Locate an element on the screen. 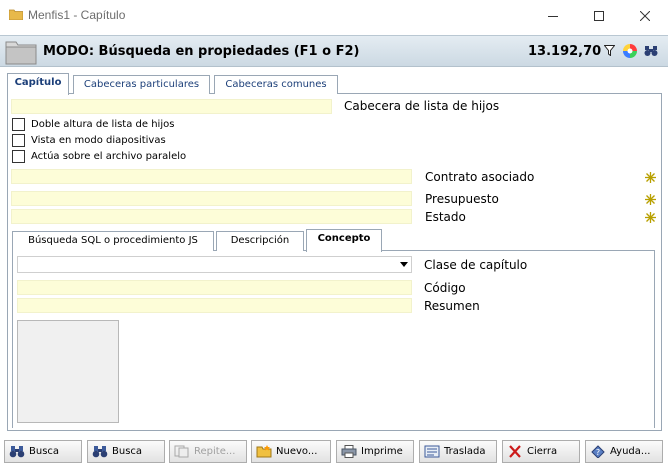 Image resolution: width=668 pixels, height=467 pixels. search-button-label: Busca is located at coordinates (44, 451).